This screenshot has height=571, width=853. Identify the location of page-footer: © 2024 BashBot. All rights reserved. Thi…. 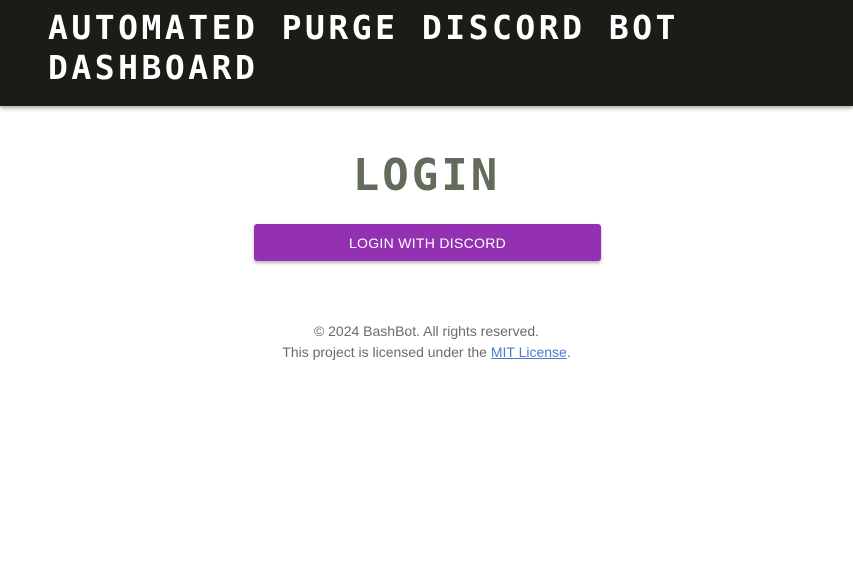
(426, 342).